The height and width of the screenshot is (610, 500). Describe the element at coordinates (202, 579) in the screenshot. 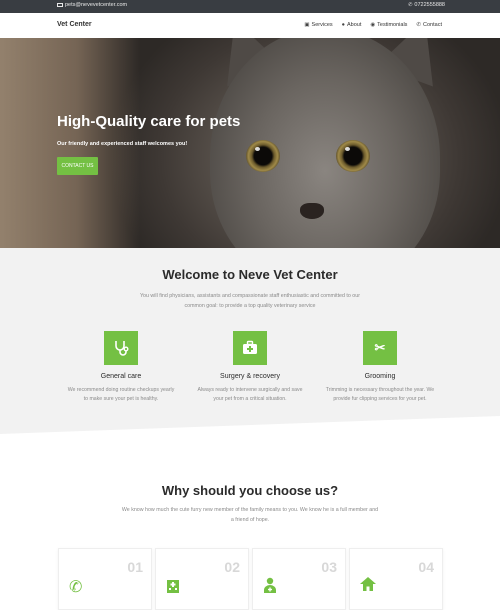

I see `why-card-02: 02` at that location.